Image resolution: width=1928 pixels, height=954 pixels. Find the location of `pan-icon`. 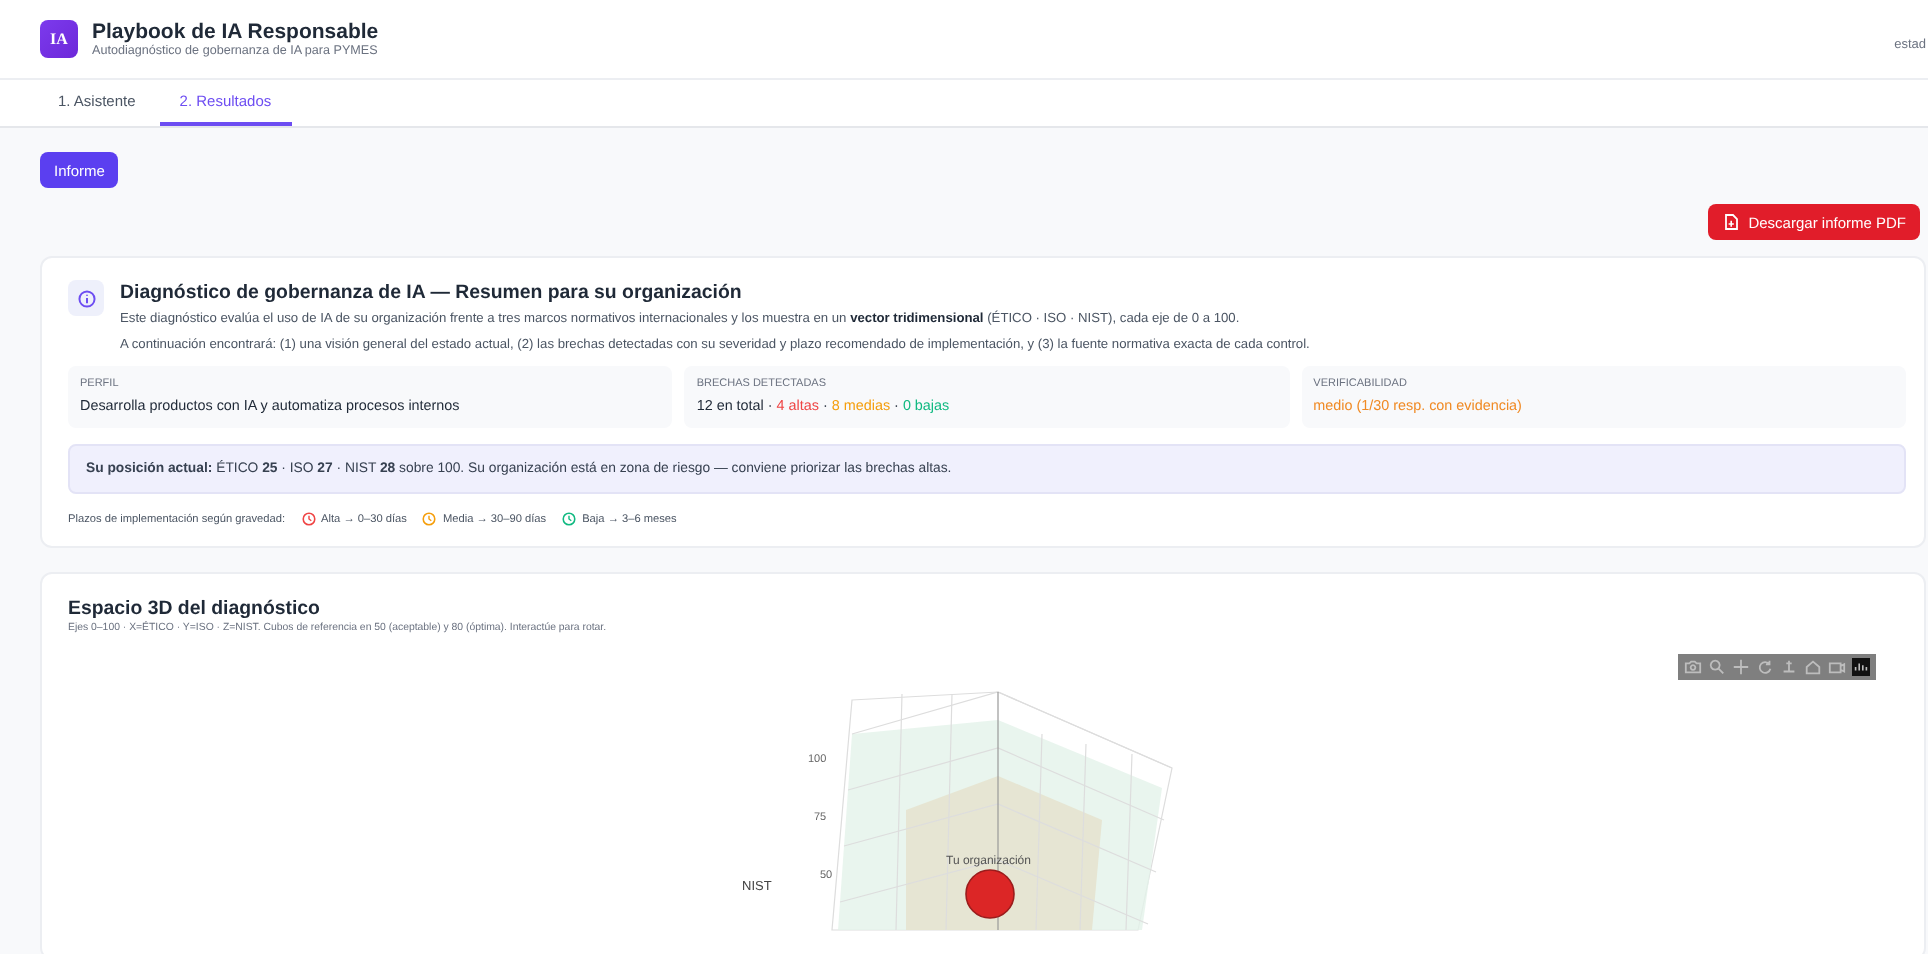

pan-icon is located at coordinates (1741, 667).